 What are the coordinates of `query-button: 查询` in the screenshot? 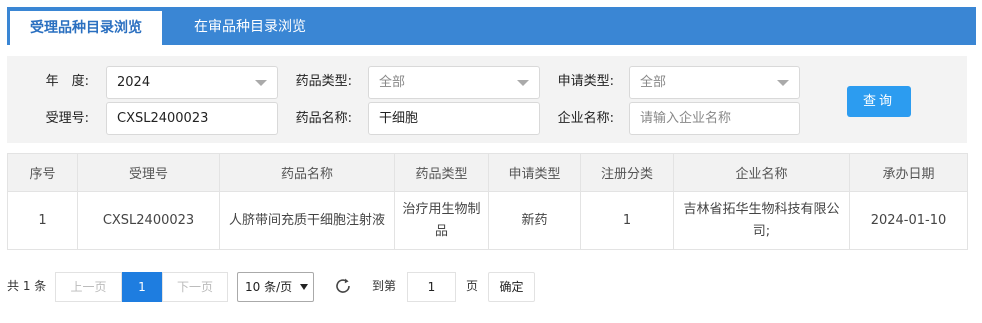 It's located at (879, 101).